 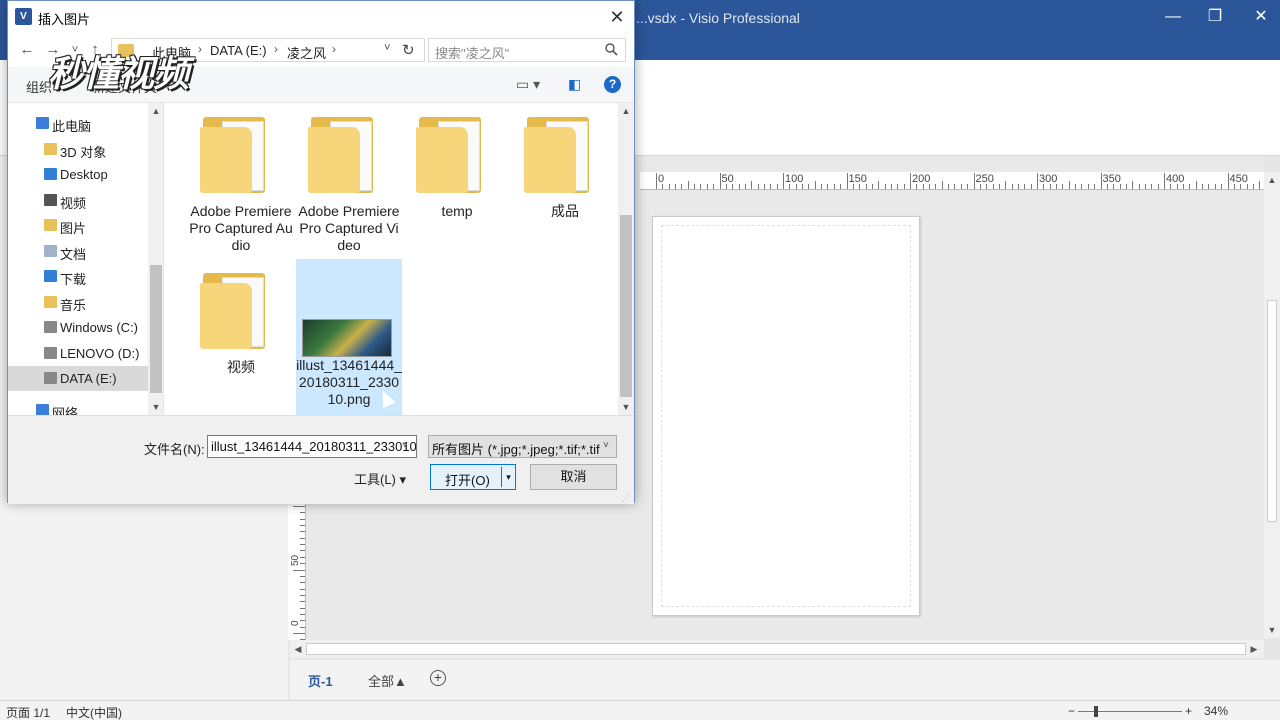 I want to click on tools-menu: 工具(L) ▾, so click(x=380, y=478).